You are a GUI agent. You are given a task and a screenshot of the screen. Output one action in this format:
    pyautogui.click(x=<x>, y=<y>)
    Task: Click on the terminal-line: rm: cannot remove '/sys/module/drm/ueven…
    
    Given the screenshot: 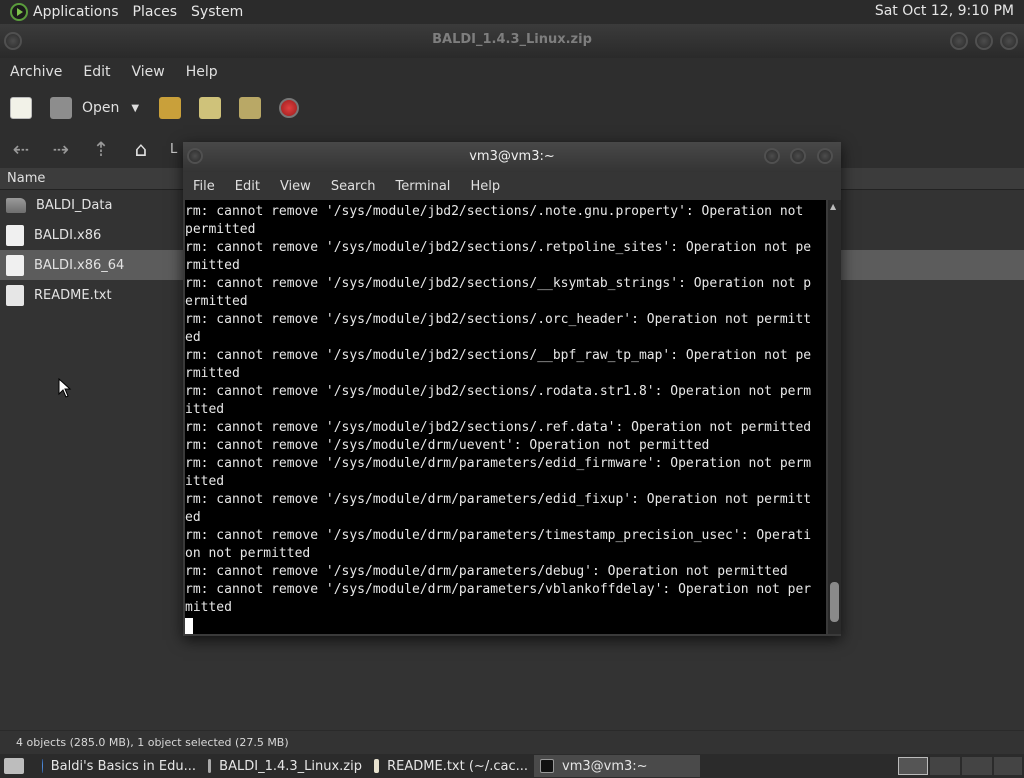 What is the action you would take?
    pyautogui.click(x=447, y=445)
    